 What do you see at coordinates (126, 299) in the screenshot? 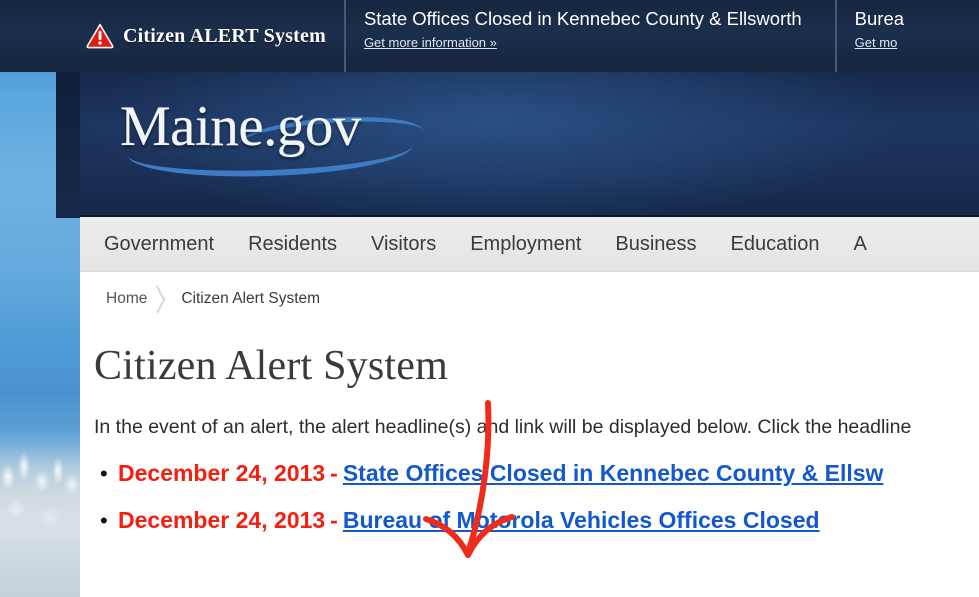
I see `breadcrumb-home: Home` at bounding box center [126, 299].